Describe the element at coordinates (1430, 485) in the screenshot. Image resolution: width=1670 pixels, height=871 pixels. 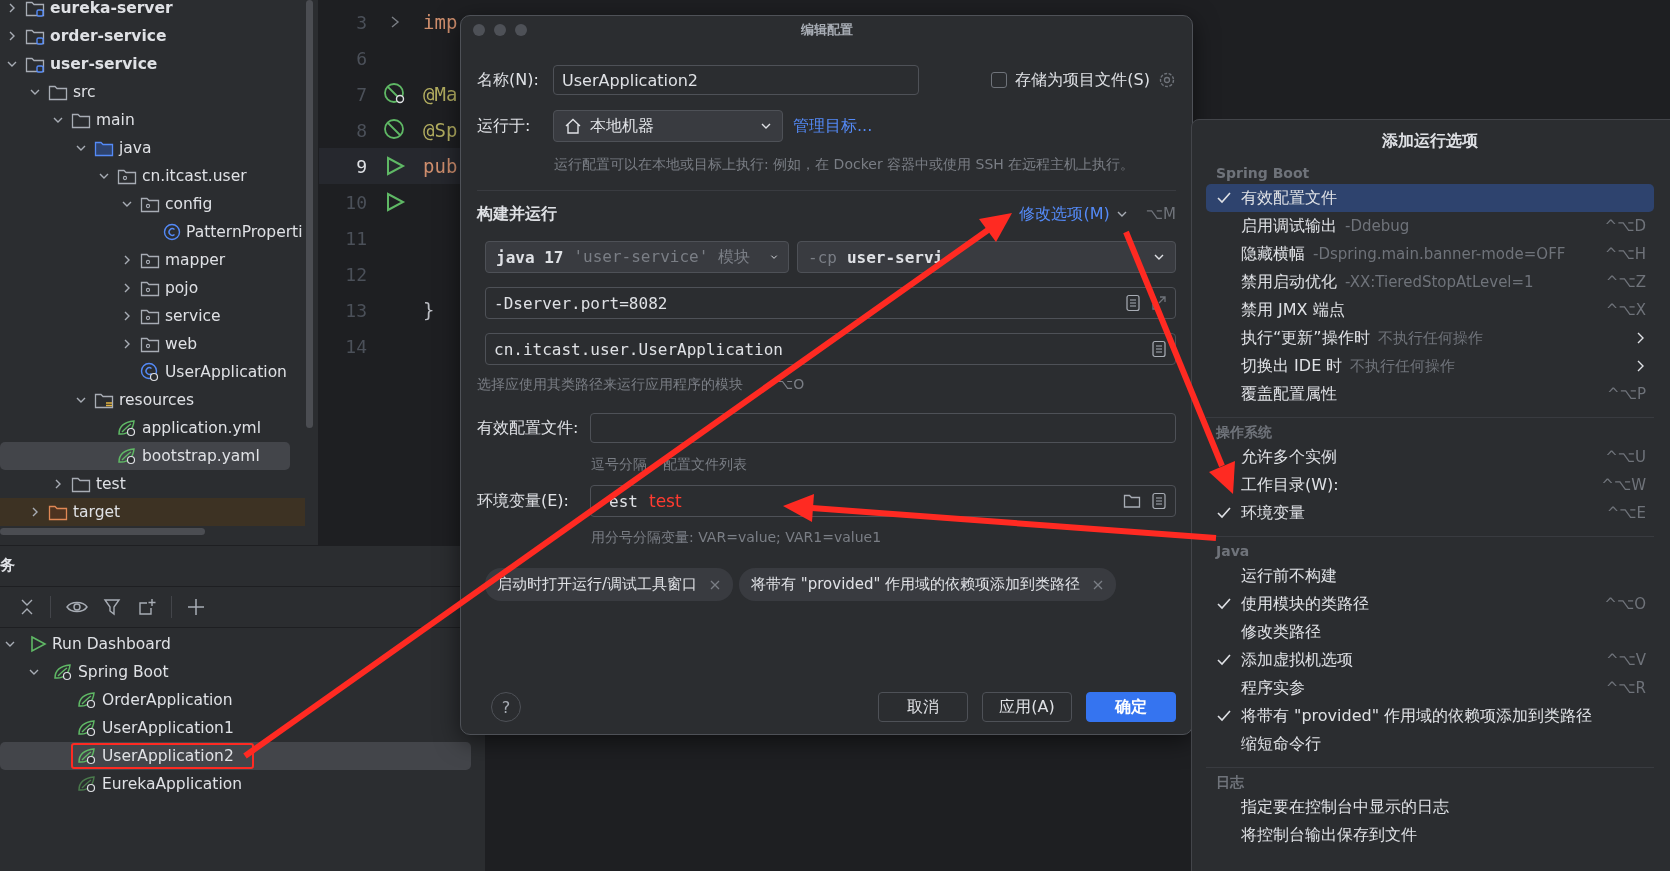
I see `menu-item: 工作目录(W): ^⌥W` at that location.